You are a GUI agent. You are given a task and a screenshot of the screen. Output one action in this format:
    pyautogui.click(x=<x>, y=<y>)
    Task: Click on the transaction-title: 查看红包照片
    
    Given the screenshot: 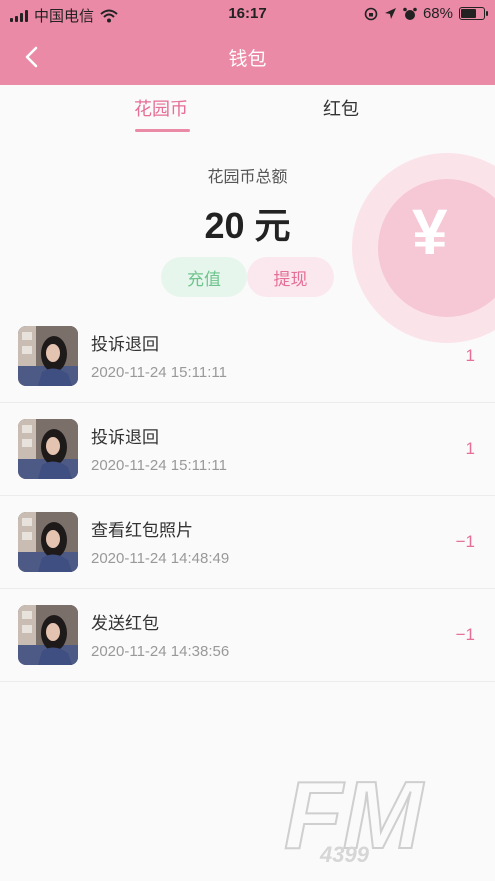 What is the action you would take?
    pyautogui.click(x=142, y=530)
    